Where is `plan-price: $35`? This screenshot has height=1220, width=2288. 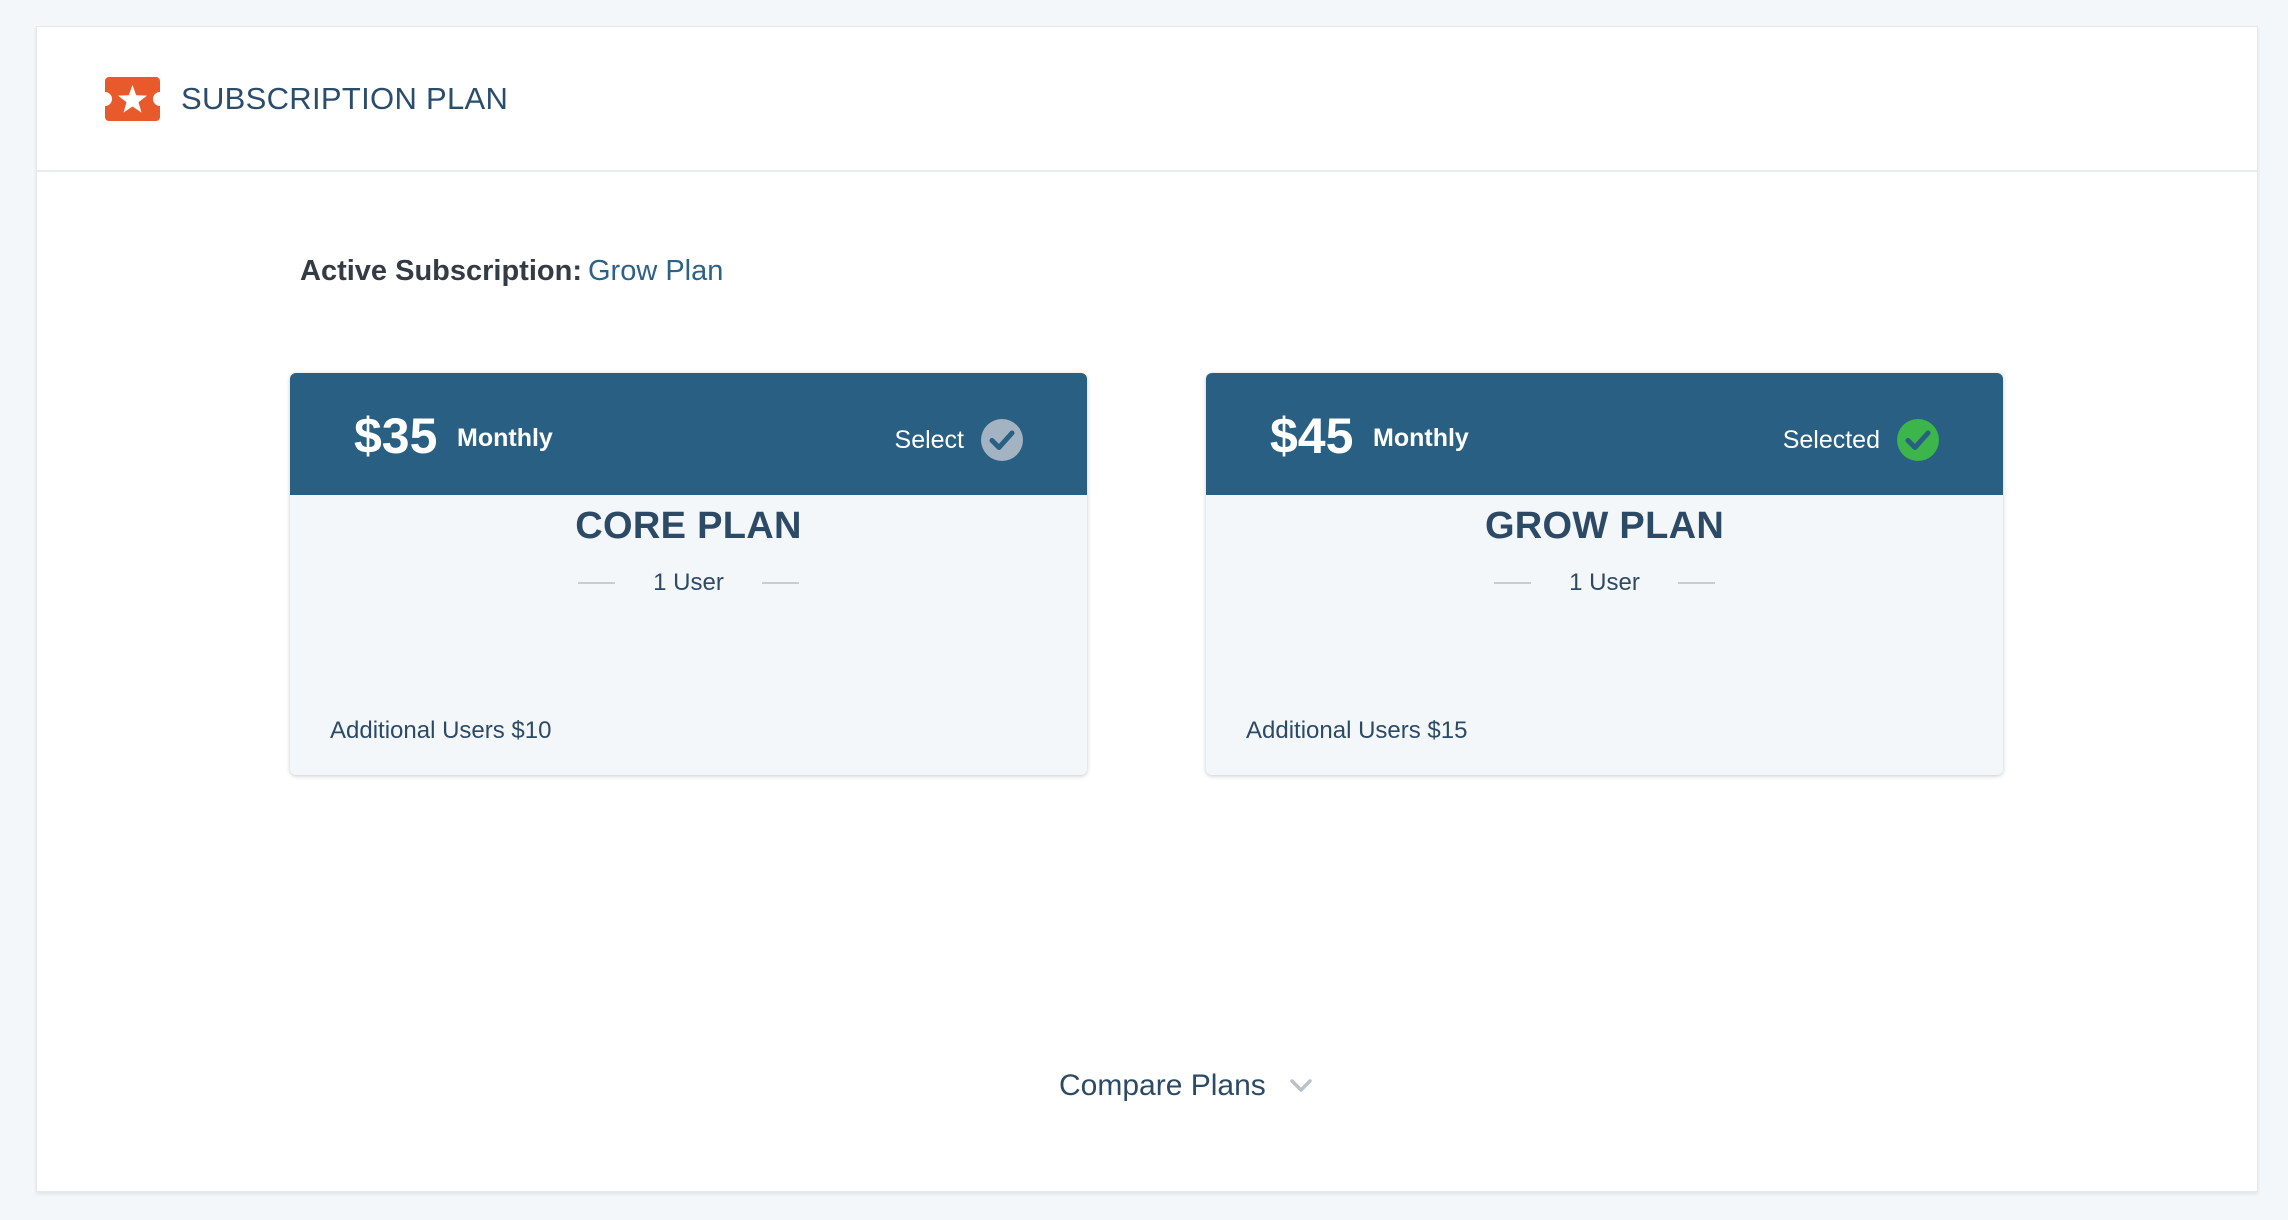 plan-price: $35 is located at coordinates (396, 436).